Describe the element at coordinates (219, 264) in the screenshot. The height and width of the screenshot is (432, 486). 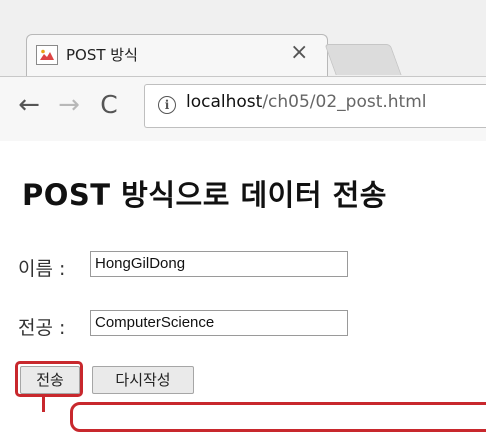
I see `name-input: HongGilDong` at that location.